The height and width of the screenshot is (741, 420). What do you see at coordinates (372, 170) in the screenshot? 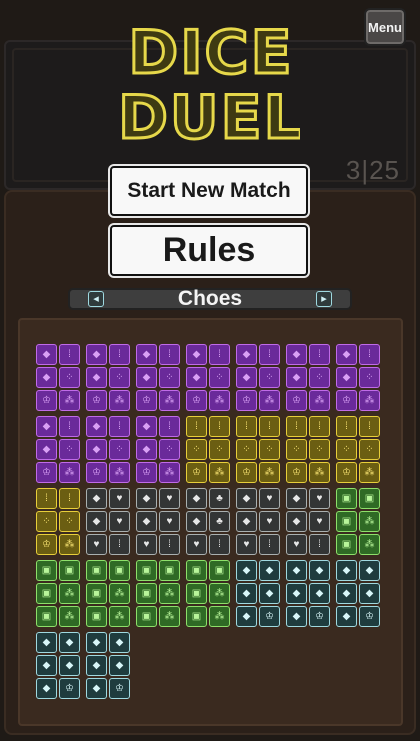
I see `score-counter: 3|25` at bounding box center [372, 170].